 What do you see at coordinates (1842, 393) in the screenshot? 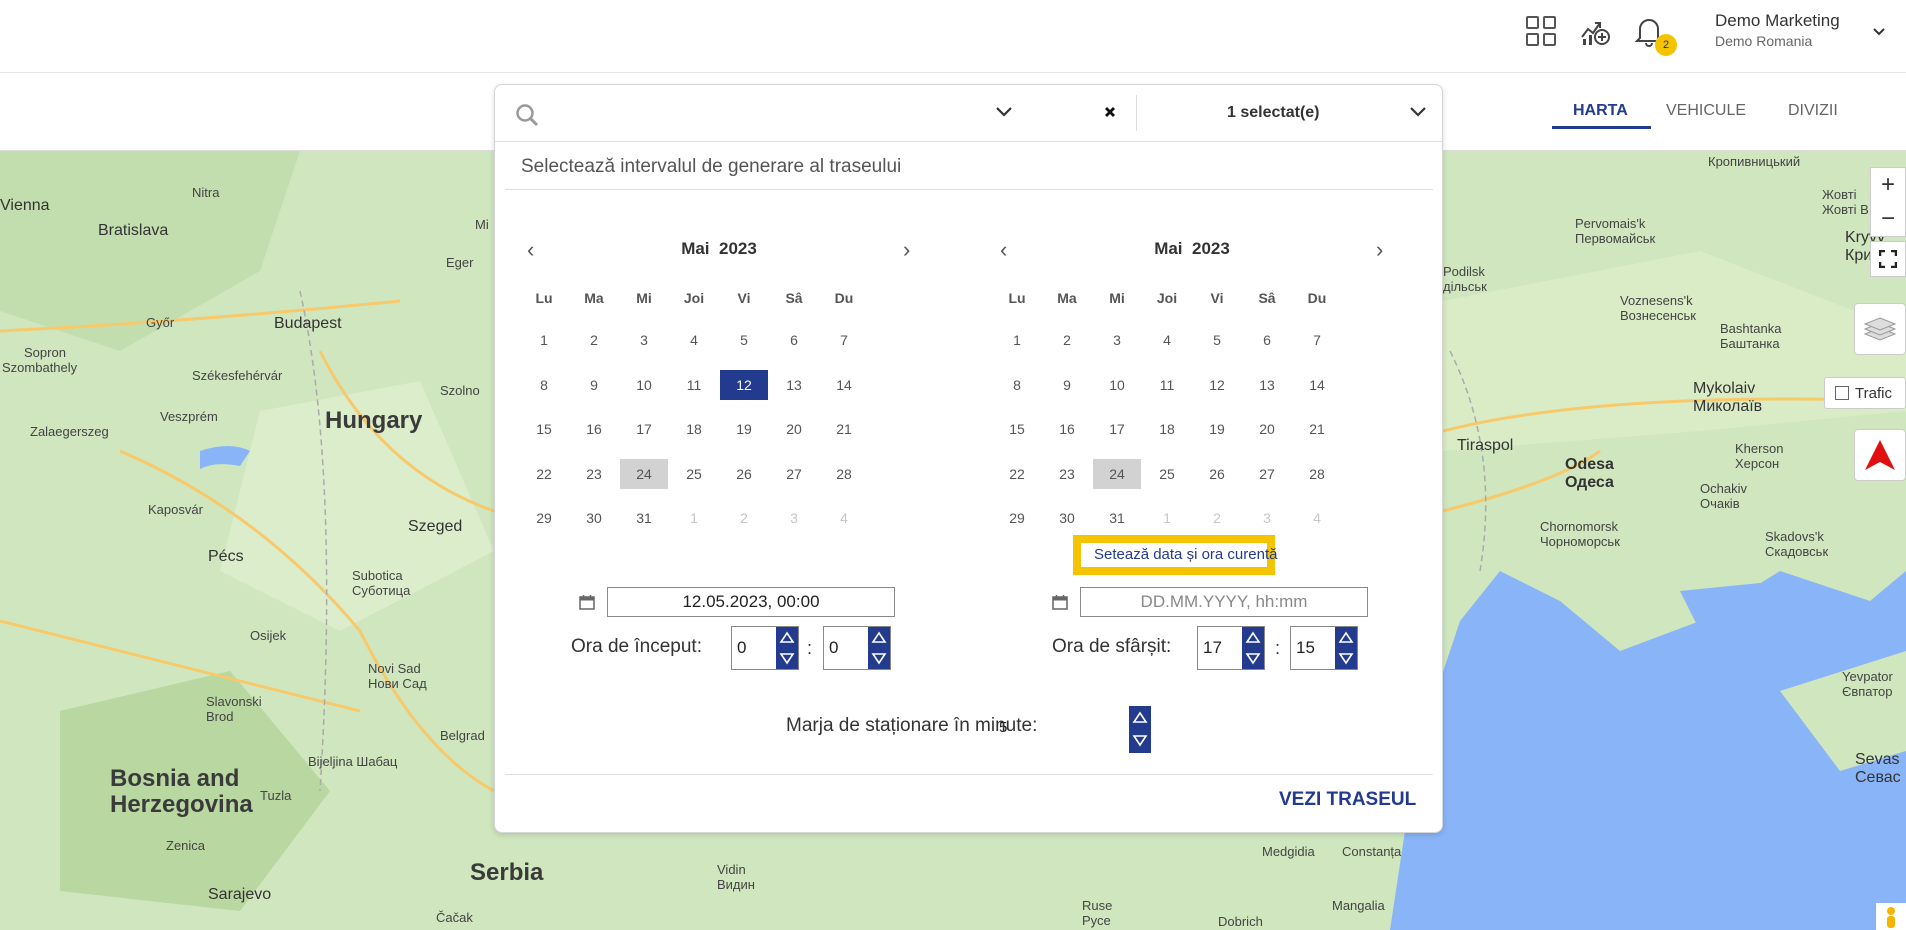
I see `traffic-checkbox` at bounding box center [1842, 393].